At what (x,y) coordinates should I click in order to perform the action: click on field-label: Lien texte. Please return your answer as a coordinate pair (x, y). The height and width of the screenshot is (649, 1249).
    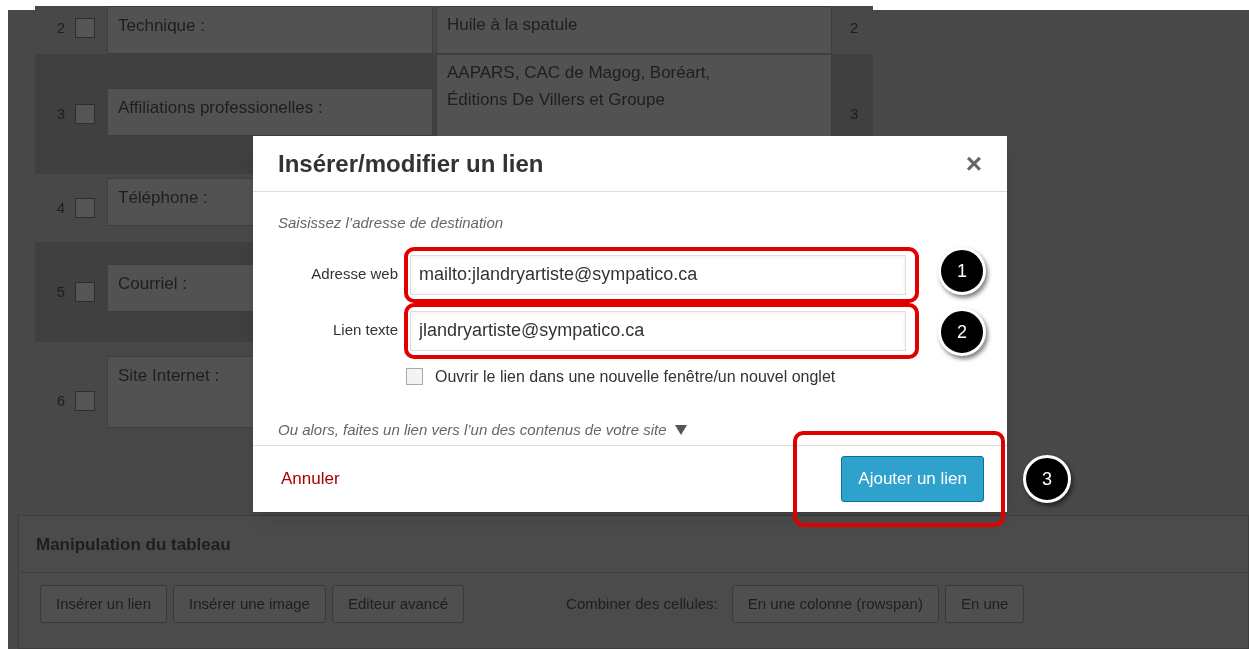
    Looking at the image, I should click on (364, 330).